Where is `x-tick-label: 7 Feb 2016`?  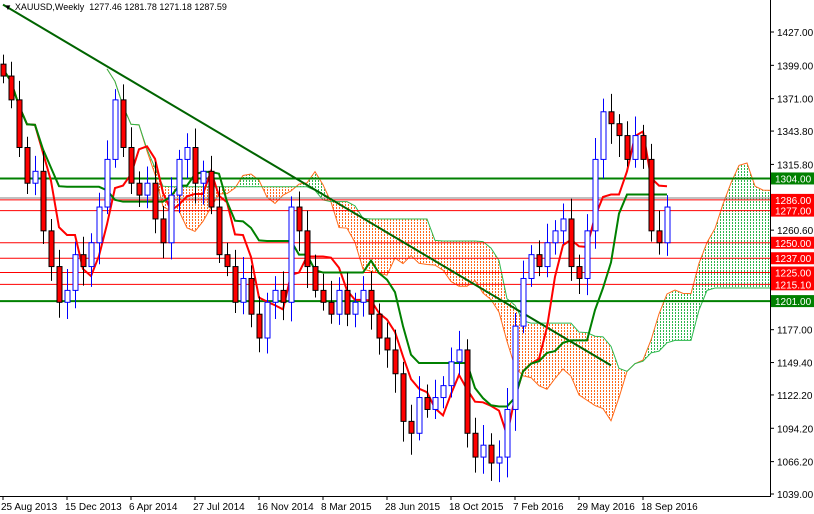
x-tick-label: 7 Feb 2016 is located at coordinates (538, 507).